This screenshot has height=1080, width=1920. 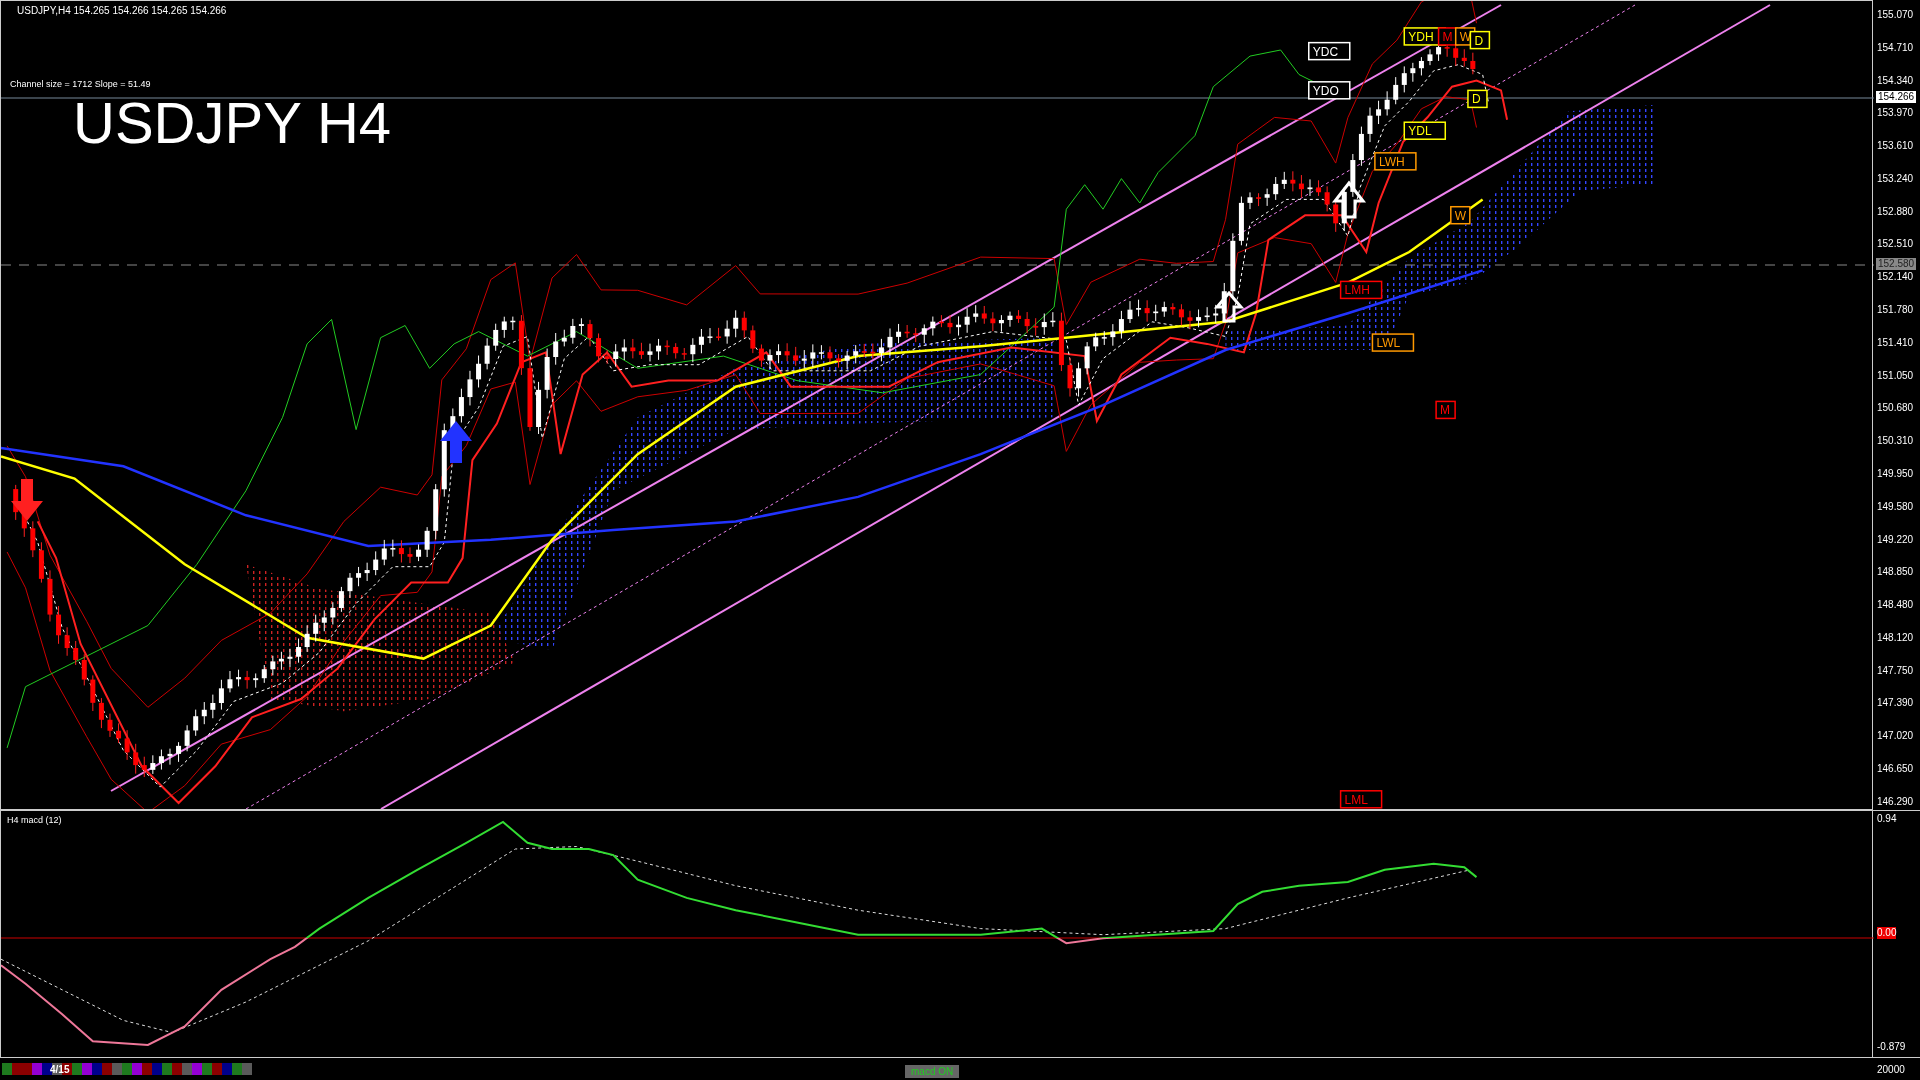 I want to click on chart-title: USDJPY H4, so click(x=232, y=123).